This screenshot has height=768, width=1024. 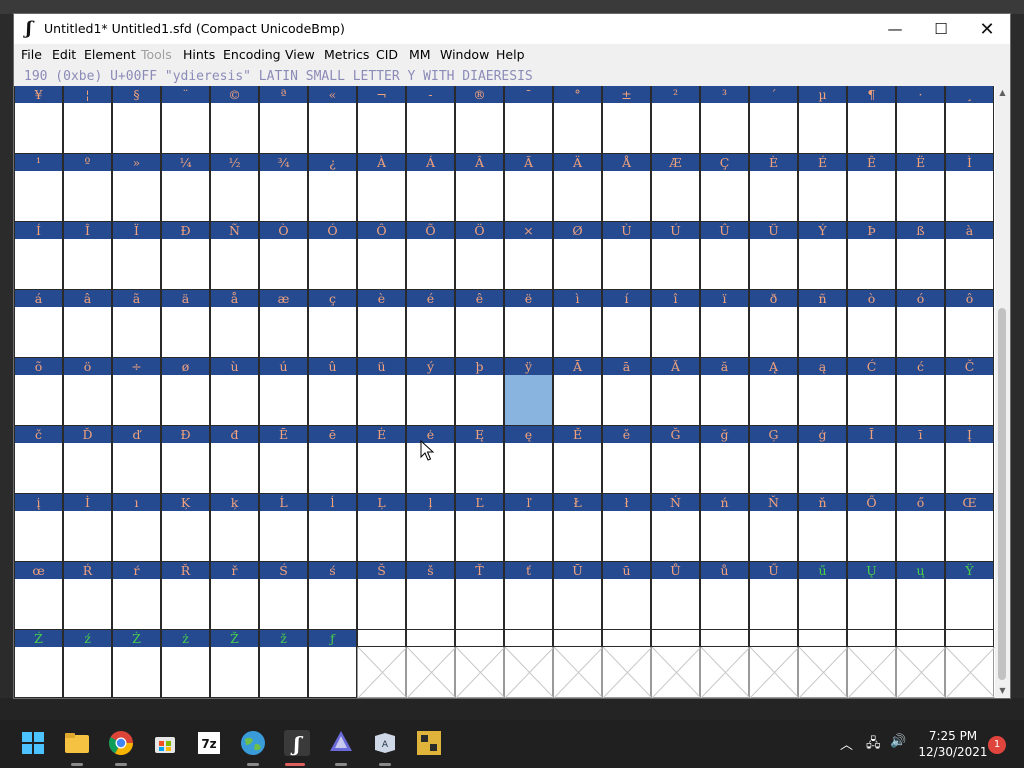 What do you see at coordinates (773, 596) in the screenshot?
I see `glyph-cell: Ű` at bounding box center [773, 596].